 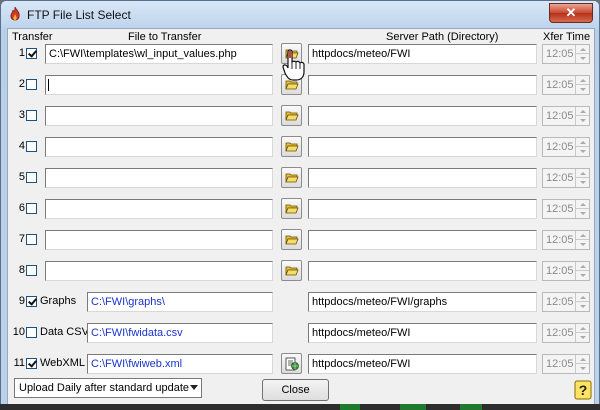 What do you see at coordinates (159, 54) in the screenshot?
I see `file-to-transfer-input: C:\FWI\templates\wl_input_values.php` at bounding box center [159, 54].